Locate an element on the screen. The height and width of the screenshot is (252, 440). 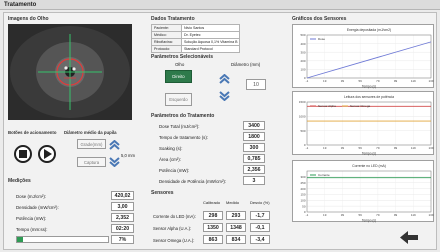
table-row: Protocolo: Standard Protocol is located at coordinates (196, 49).